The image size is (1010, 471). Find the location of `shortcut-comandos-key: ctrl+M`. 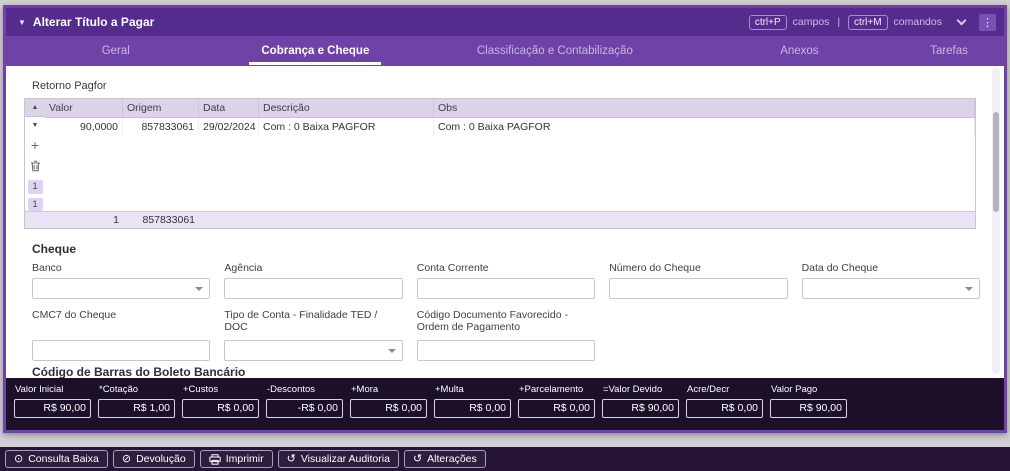

shortcut-comandos-key: ctrl+M is located at coordinates (868, 22).